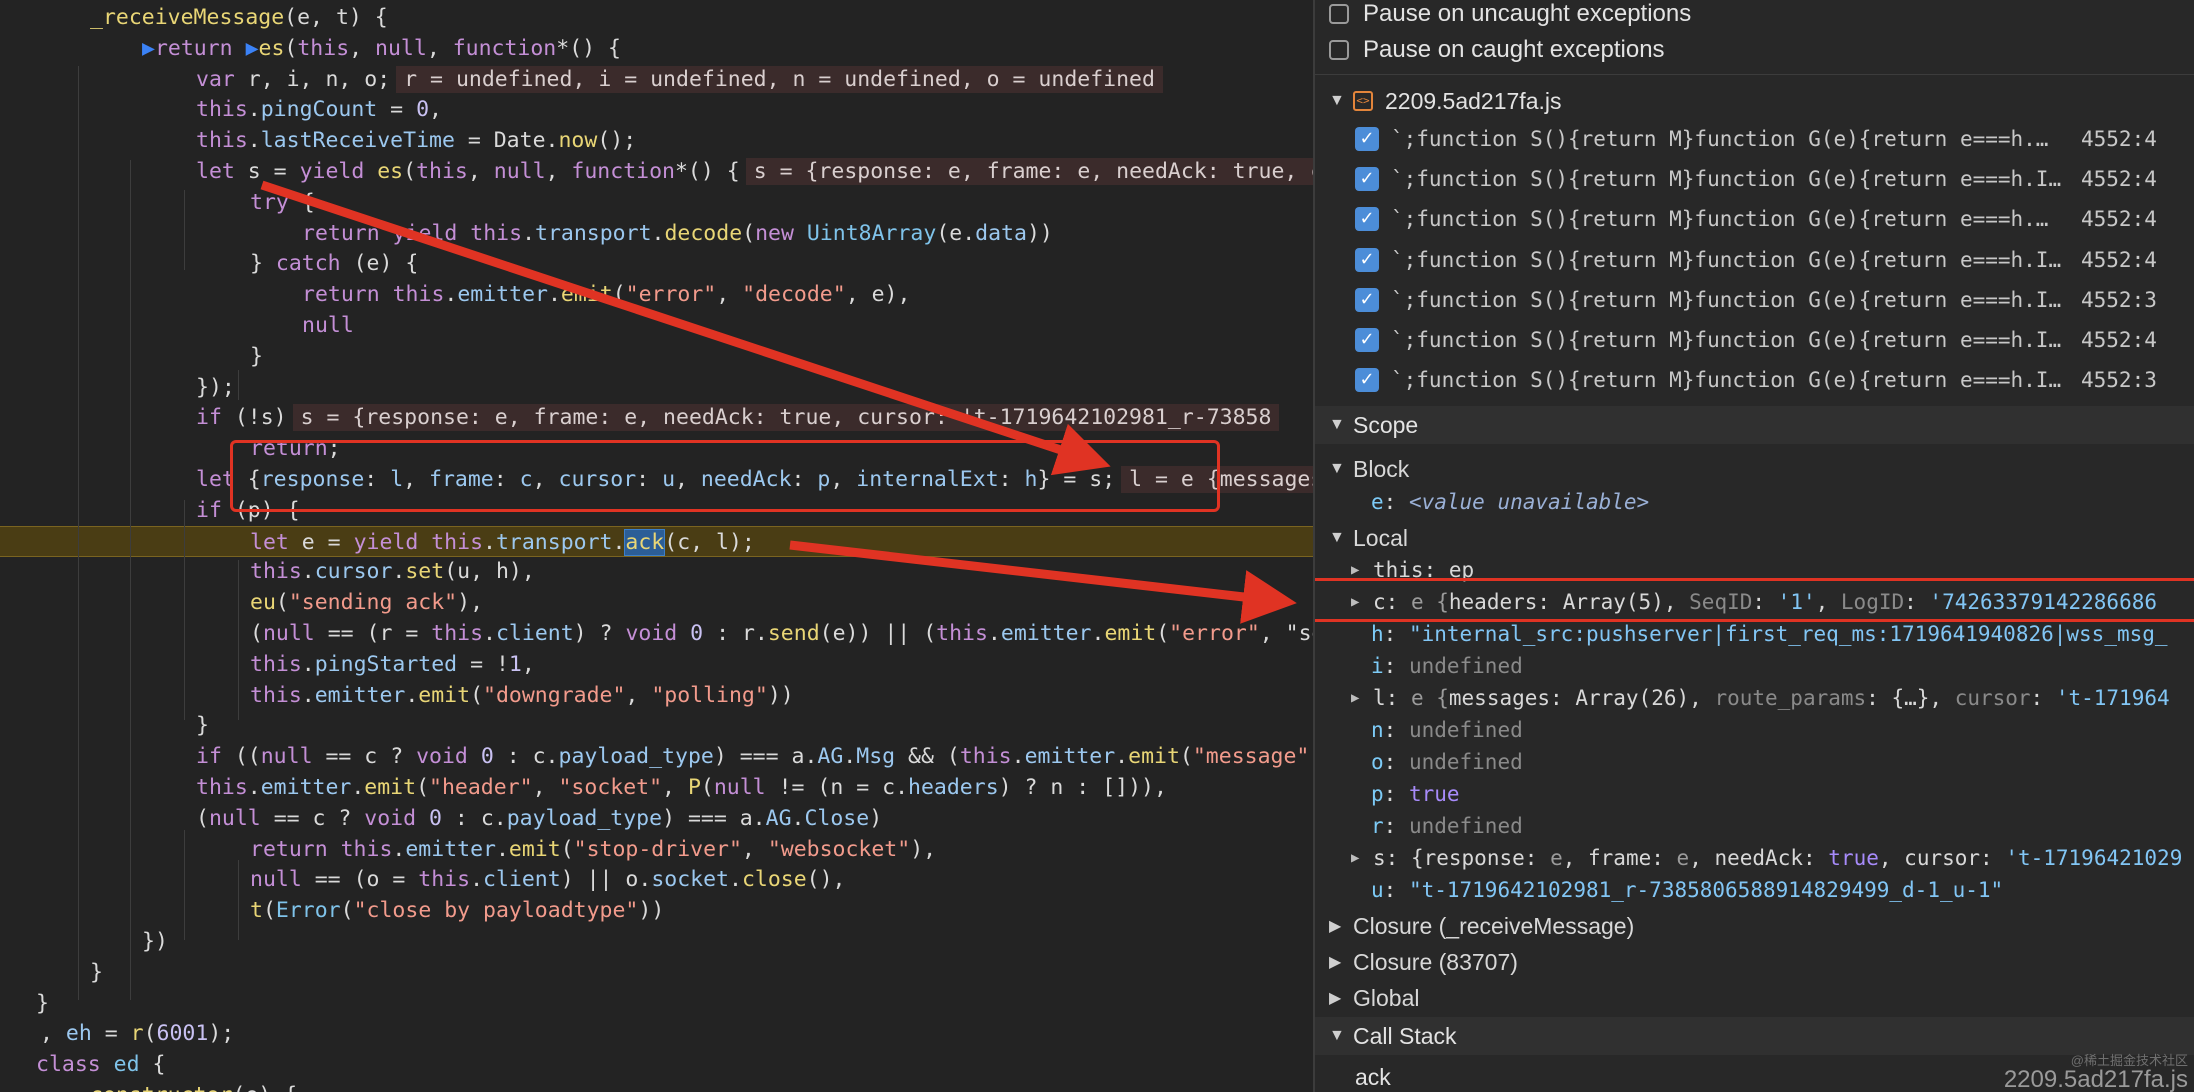 The width and height of the screenshot is (2194, 1092). I want to click on code-token: ((, so click(247, 757).